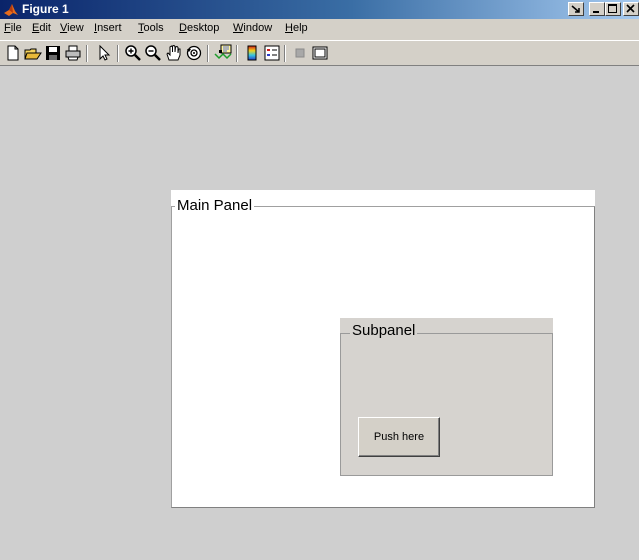 Image resolution: width=639 pixels, height=560 pixels. I want to click on menu-insert: Insert, so click(108, 28).